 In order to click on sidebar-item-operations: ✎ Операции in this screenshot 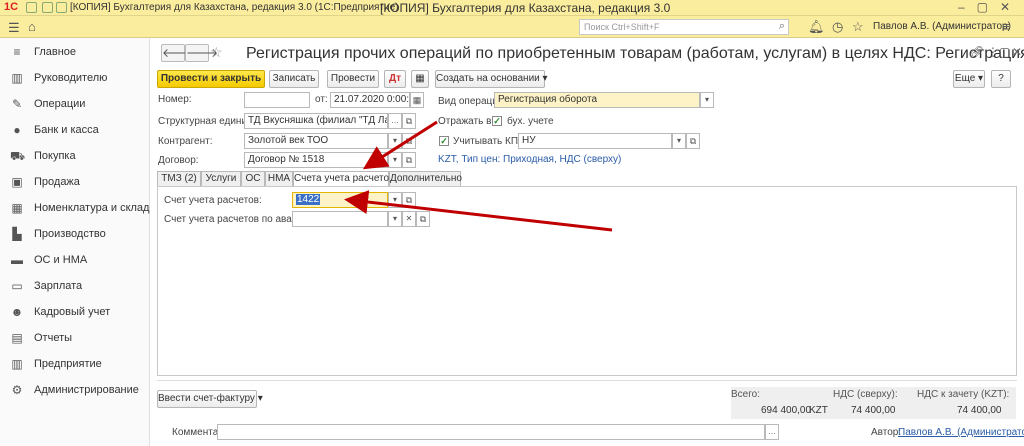, I will do `click(75, 105)`.